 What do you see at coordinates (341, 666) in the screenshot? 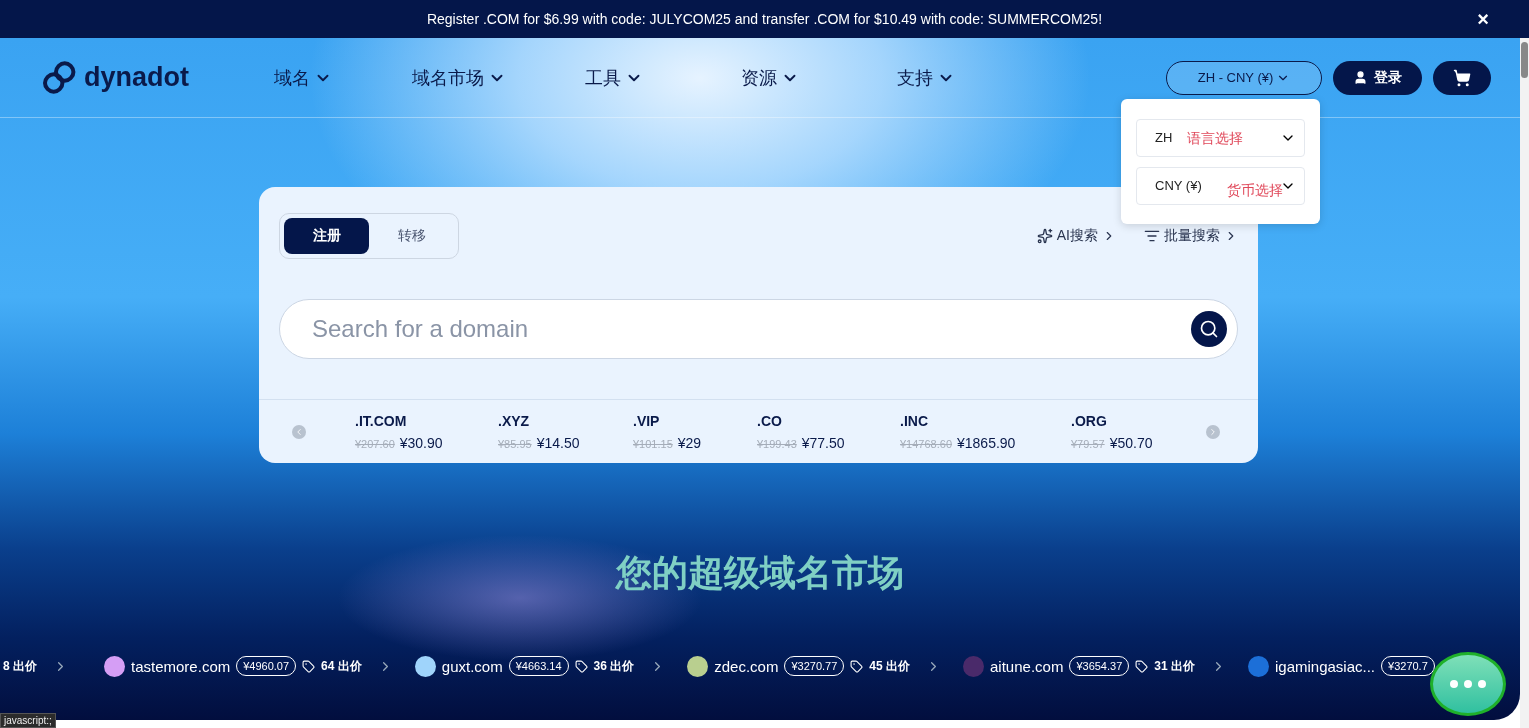
I see `offer-count: 64 出价` at bounding box center [341, 666].